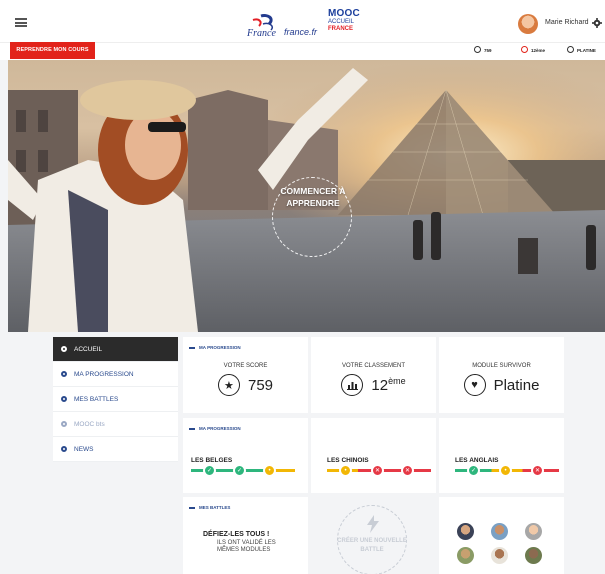 Image resolution: width=605 pixels, height=574 pixels. Describe the element at coordinates (501, 455) in the screenshot. I see `team-card-anglais: LES ANGLAIS ✓ • ✕` at that location.